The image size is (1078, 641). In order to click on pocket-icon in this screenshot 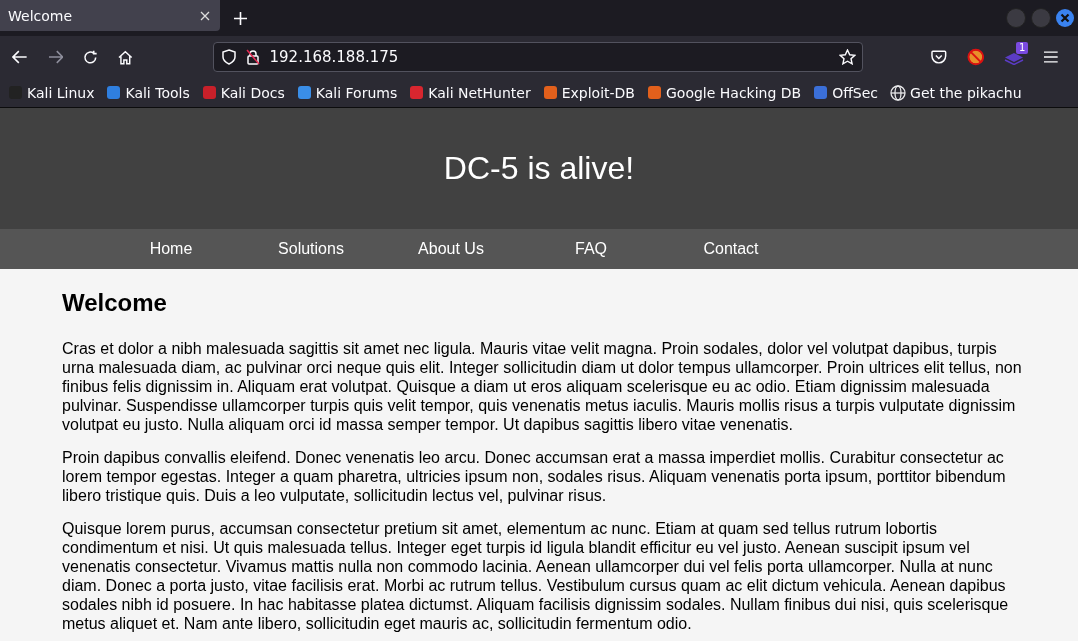, I will do `click(939, 57)`.